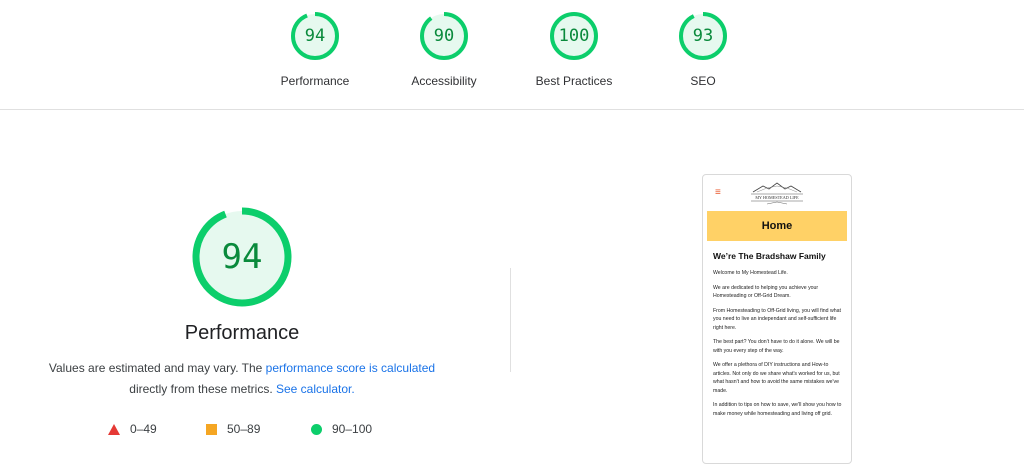 This screenshot has width=1024, height=470. What do you see at coordinates (512, 109) in the screenshot?
I see `header-divider` at bounding box center [512, 109].